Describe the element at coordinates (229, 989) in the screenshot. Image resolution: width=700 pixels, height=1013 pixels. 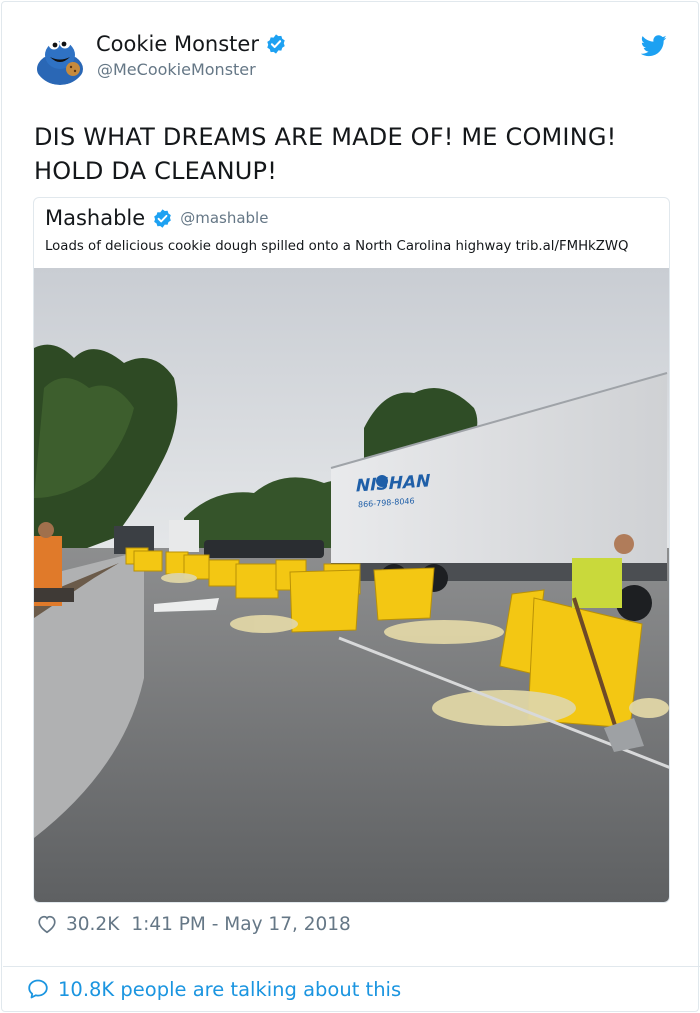
I see `talking-text: 10.8K people are talking about this` at that location.